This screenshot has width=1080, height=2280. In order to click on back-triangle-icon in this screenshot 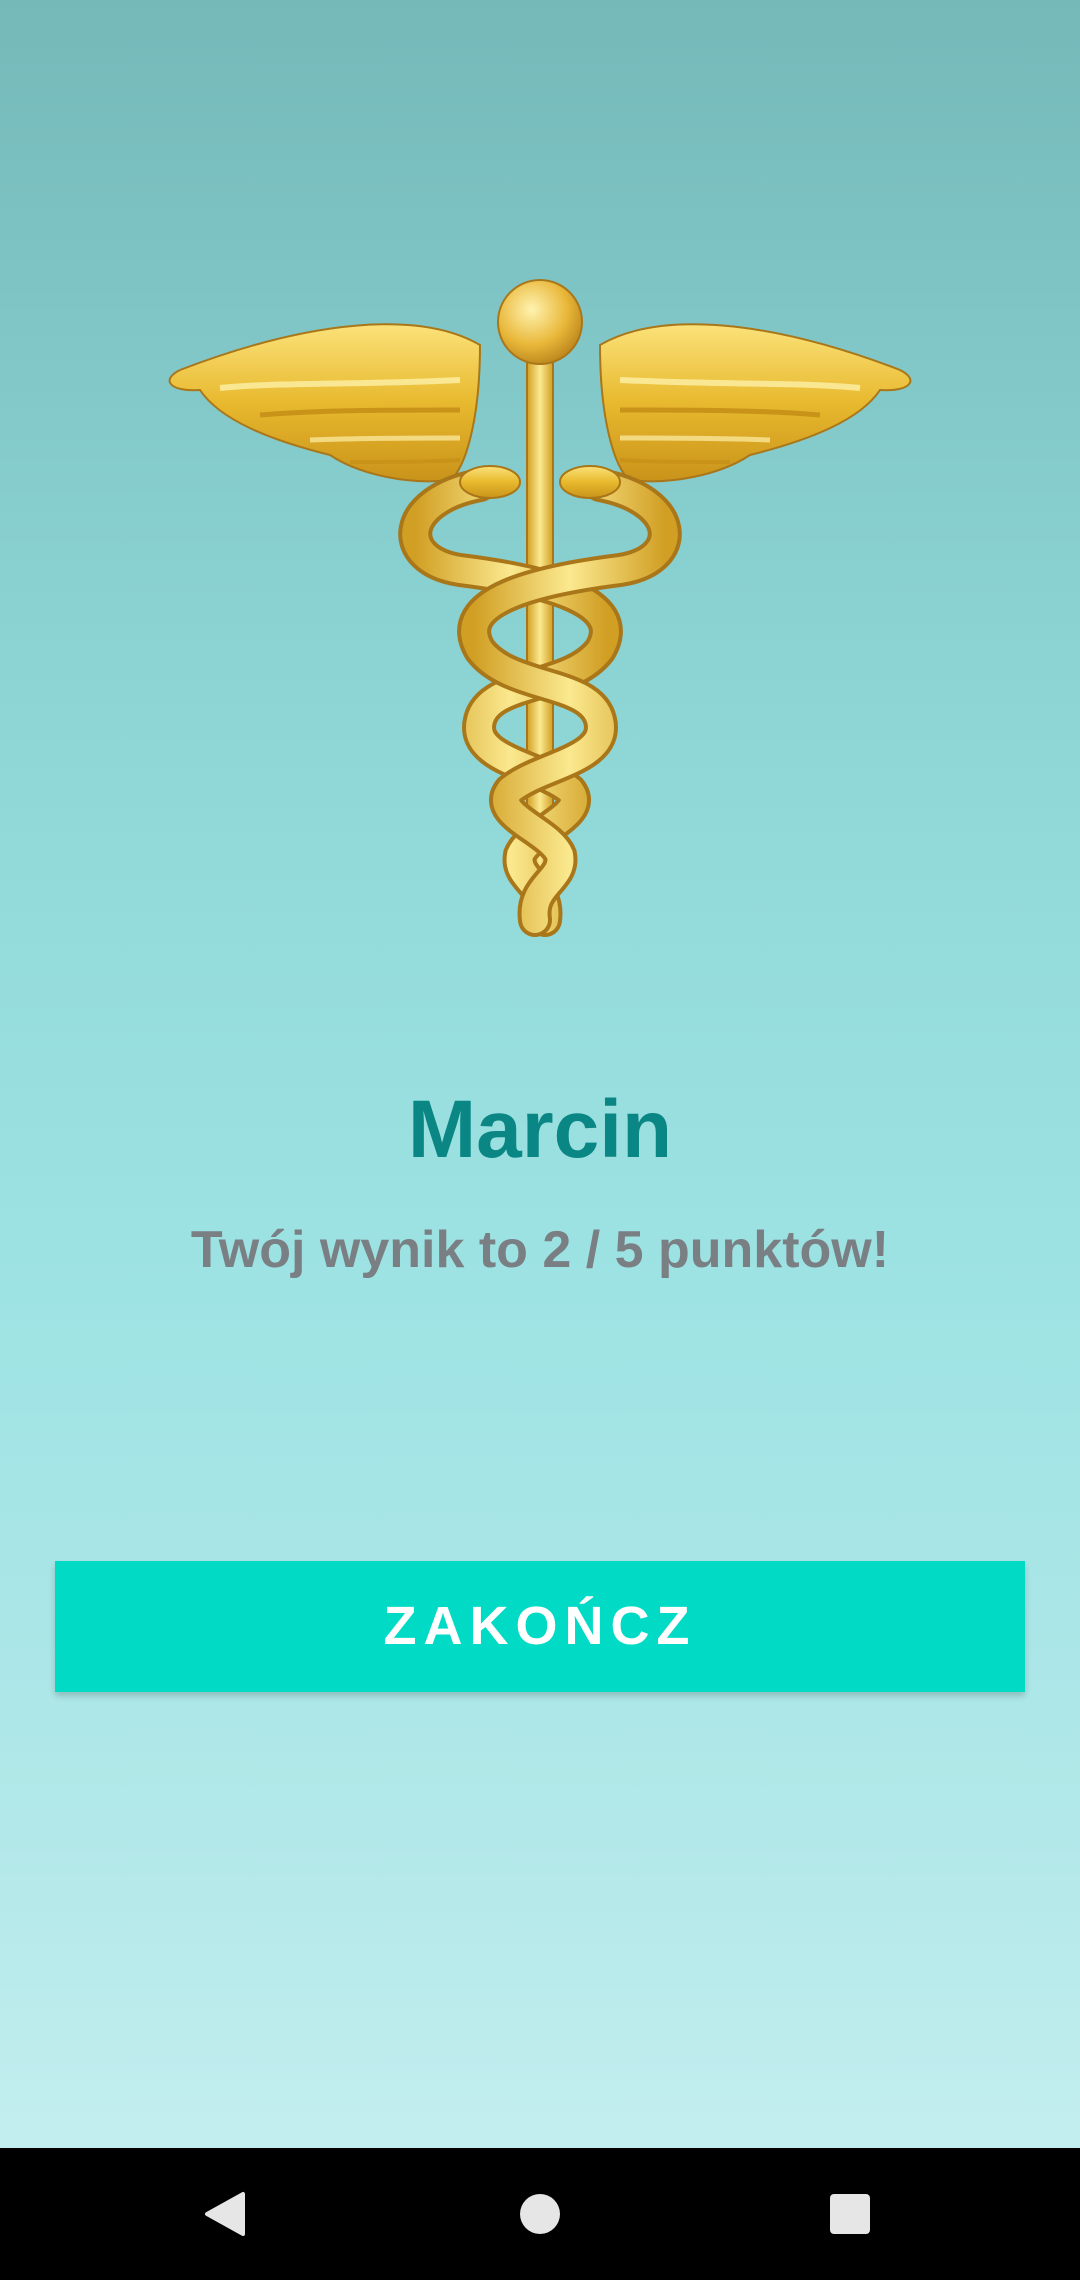, I will do `click(225, 2214)`.